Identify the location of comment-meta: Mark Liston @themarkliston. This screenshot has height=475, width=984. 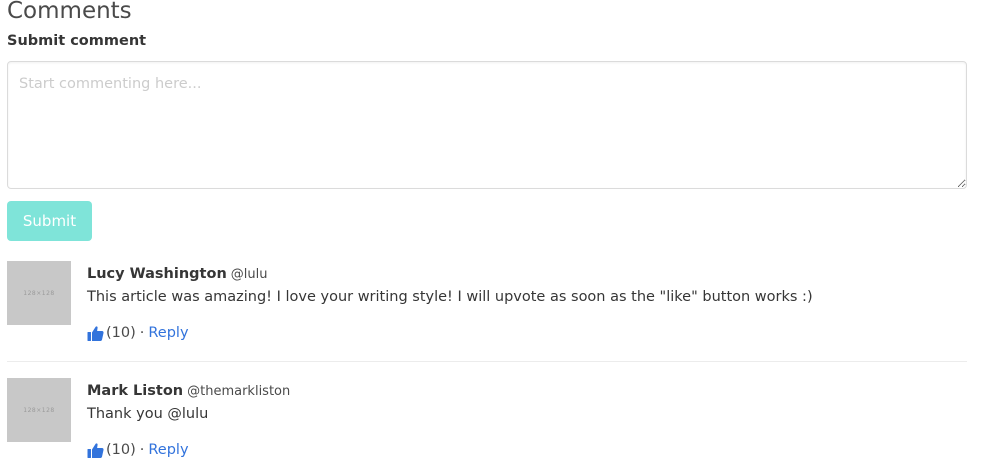
(188, 391).